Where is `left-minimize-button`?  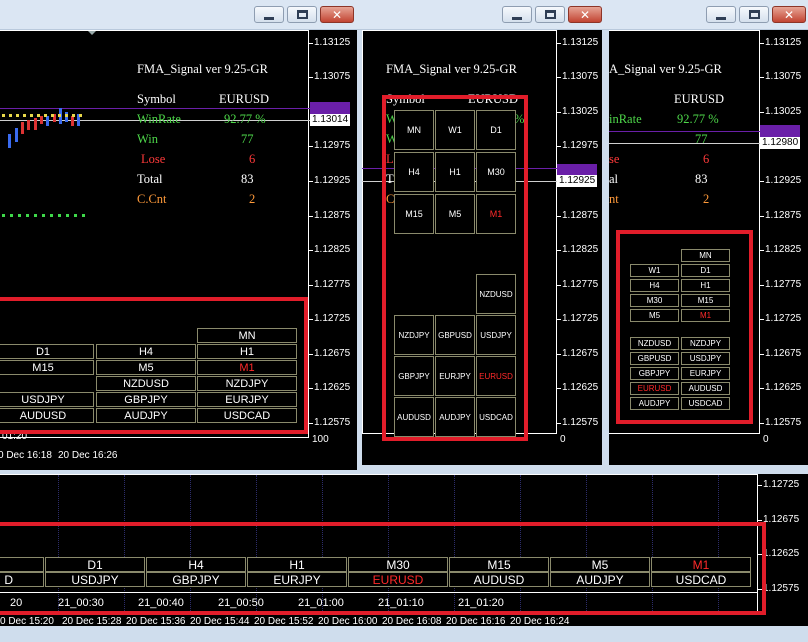 left-minimize-button is located at coordinates (269, 14).